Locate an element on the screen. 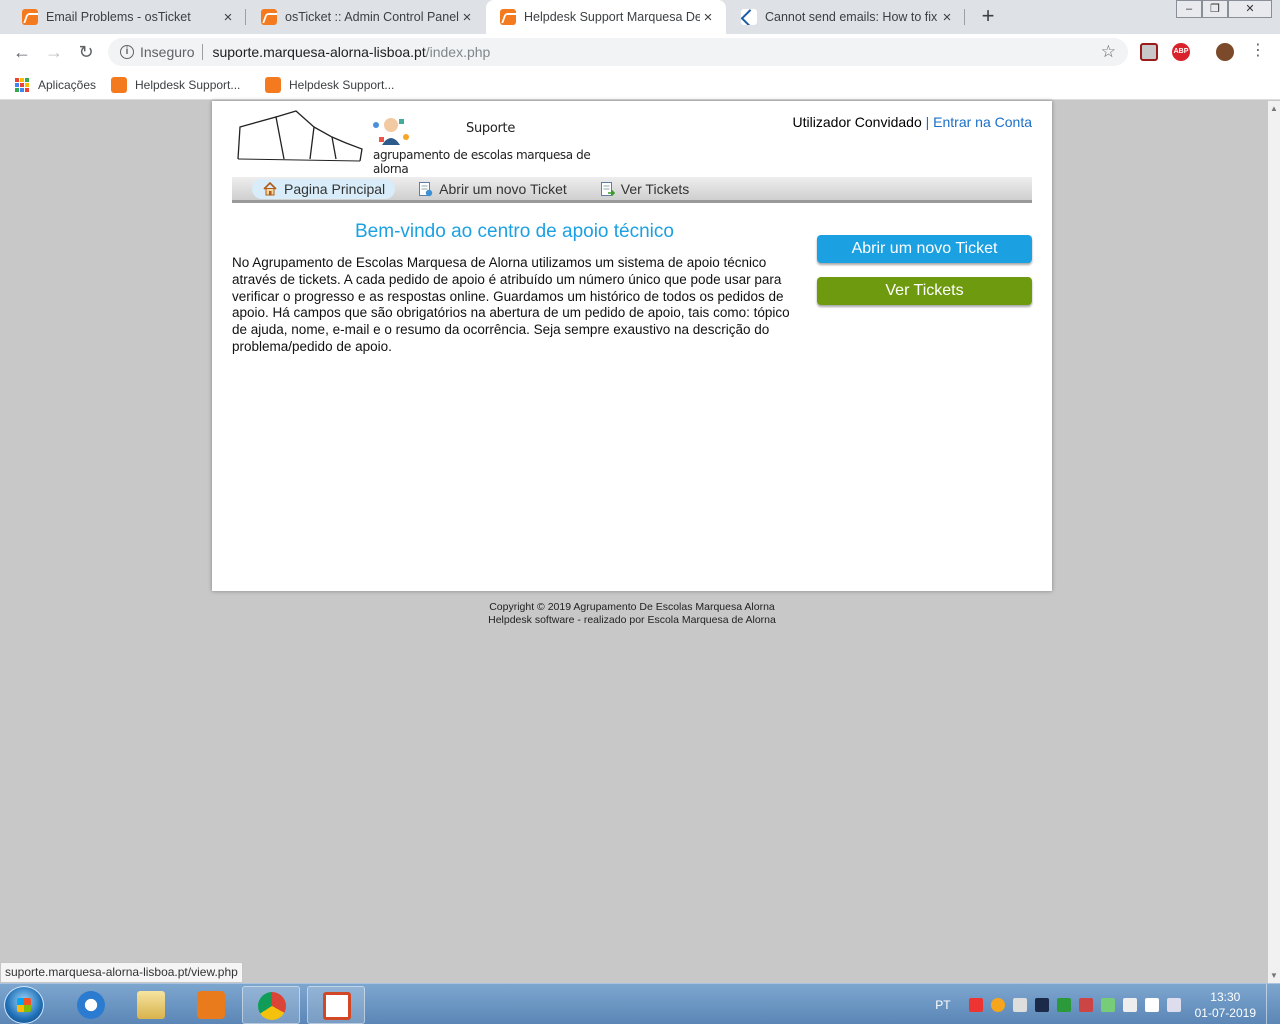  nav-home: Pagina Principal is located at coordinates (324, 188).